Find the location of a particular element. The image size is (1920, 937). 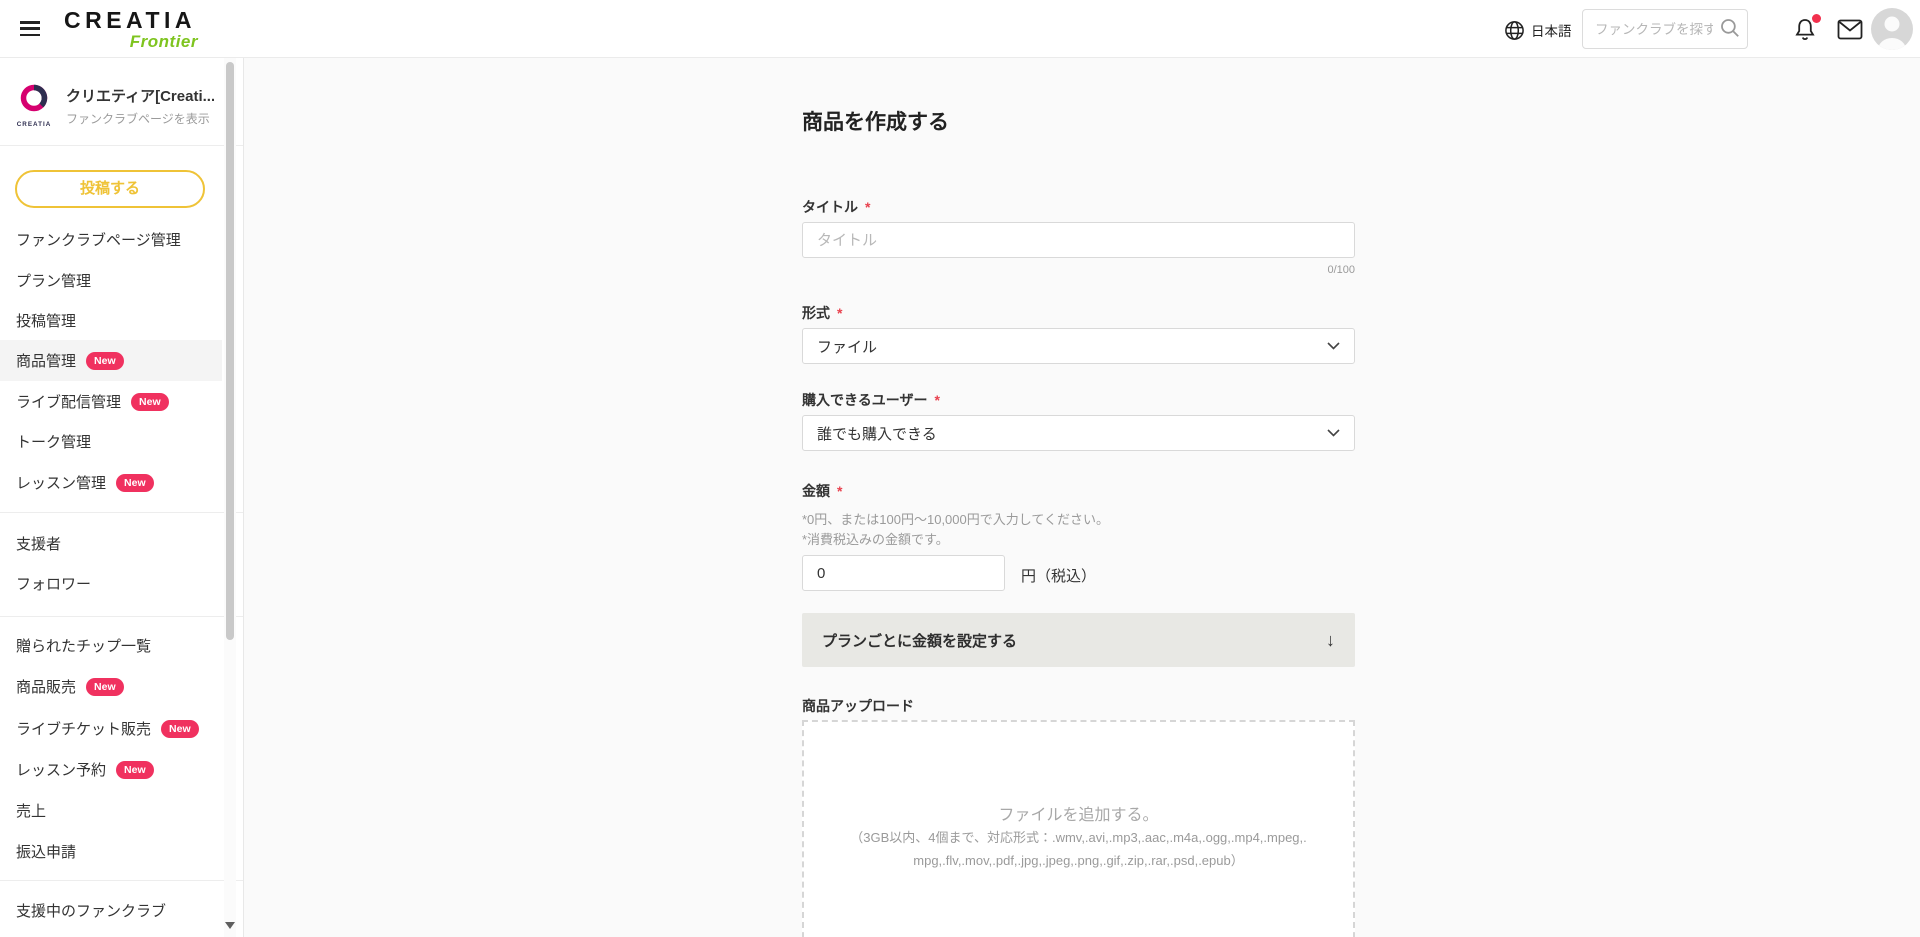

language-label: 日本語 is located at coordinates (1551, 31).